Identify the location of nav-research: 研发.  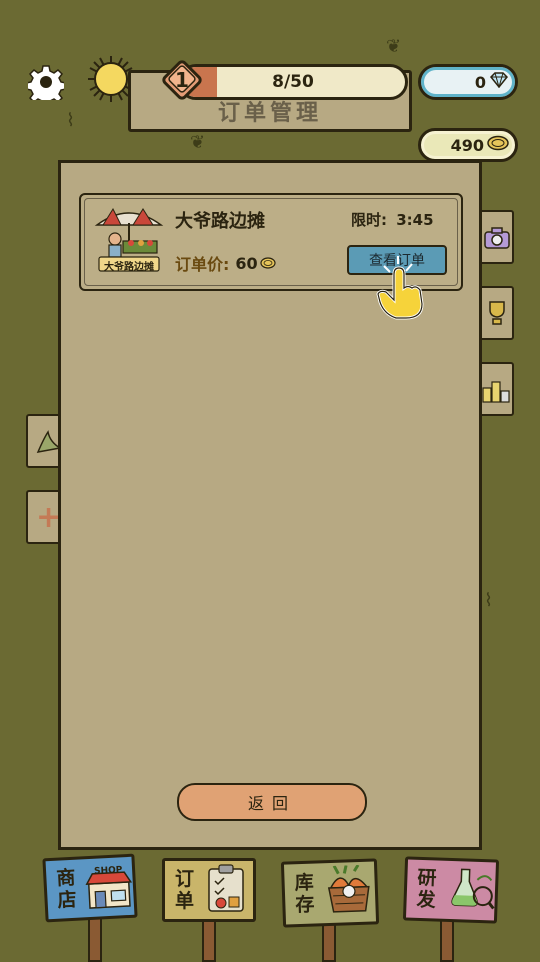
(451, 890).